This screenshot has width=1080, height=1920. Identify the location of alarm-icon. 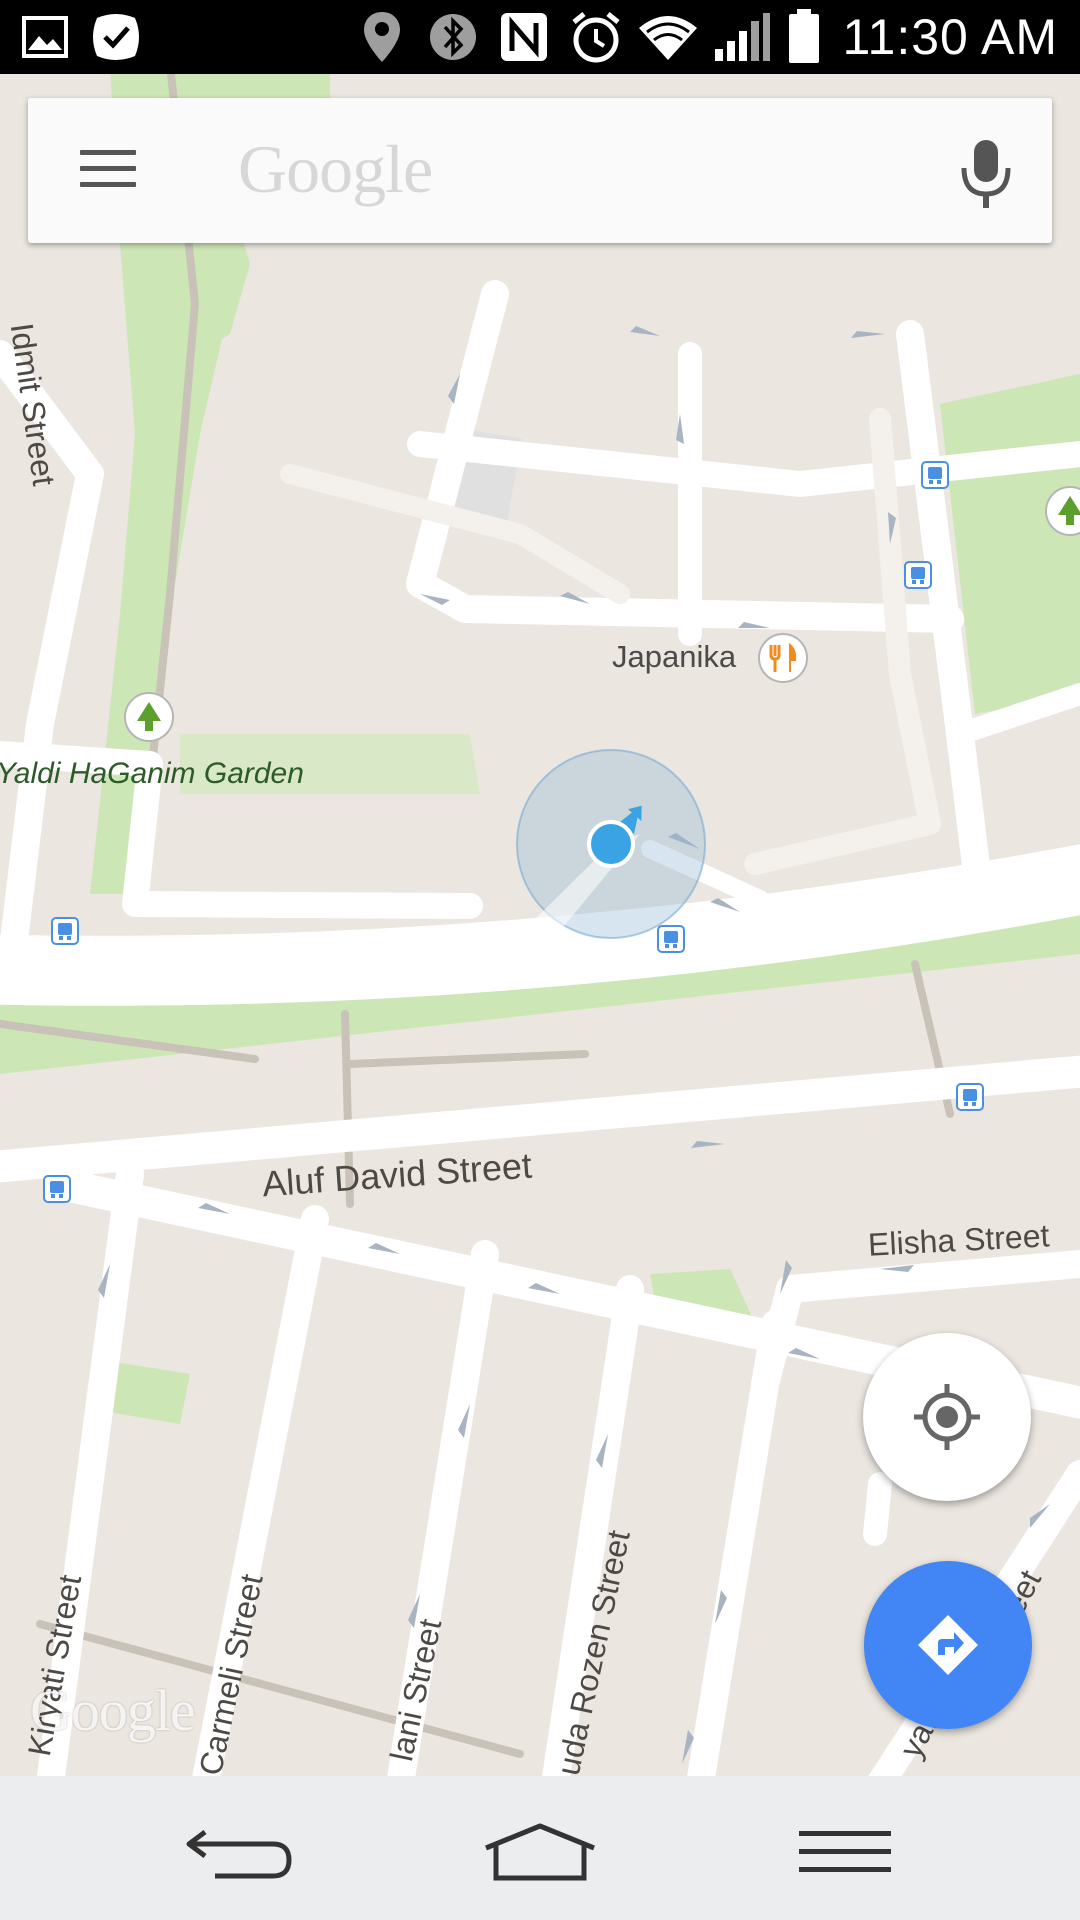
(596, 37).